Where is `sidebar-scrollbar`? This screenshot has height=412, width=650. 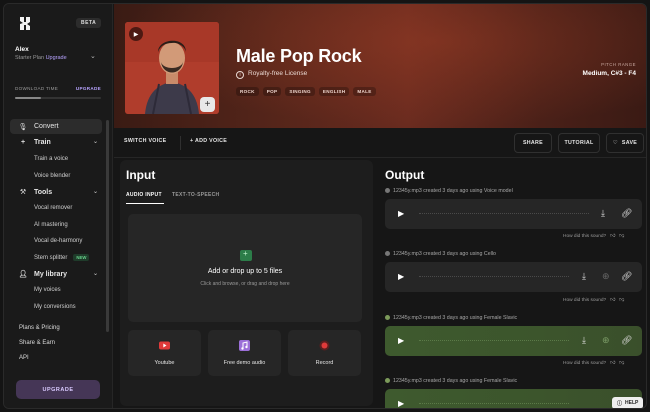 sidebar-scrollbar is located at coordinates (107, 226).